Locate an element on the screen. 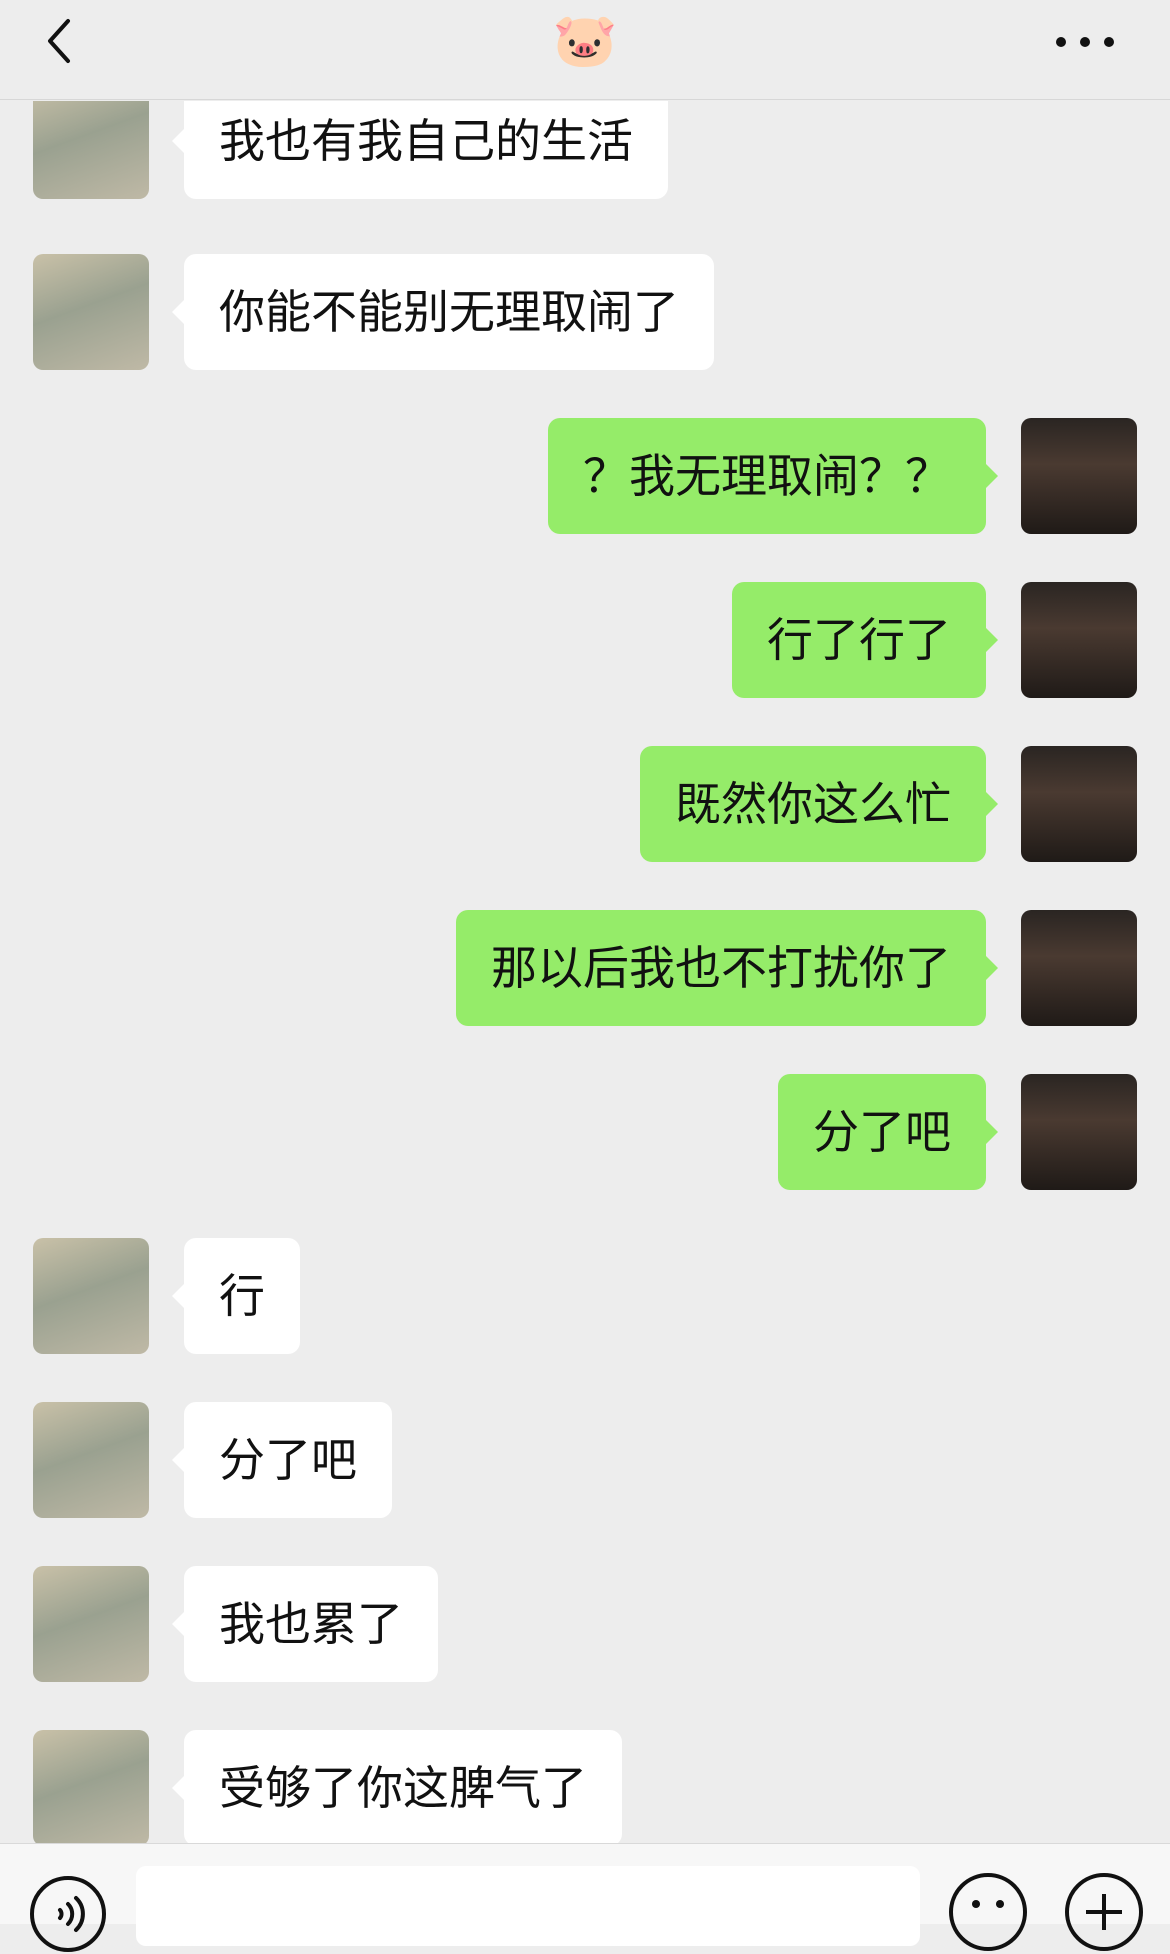 The height and width of the screenshot is (1954, 1170). message-row: 我也有我自己的生活 is located at coordinates (585, 150).